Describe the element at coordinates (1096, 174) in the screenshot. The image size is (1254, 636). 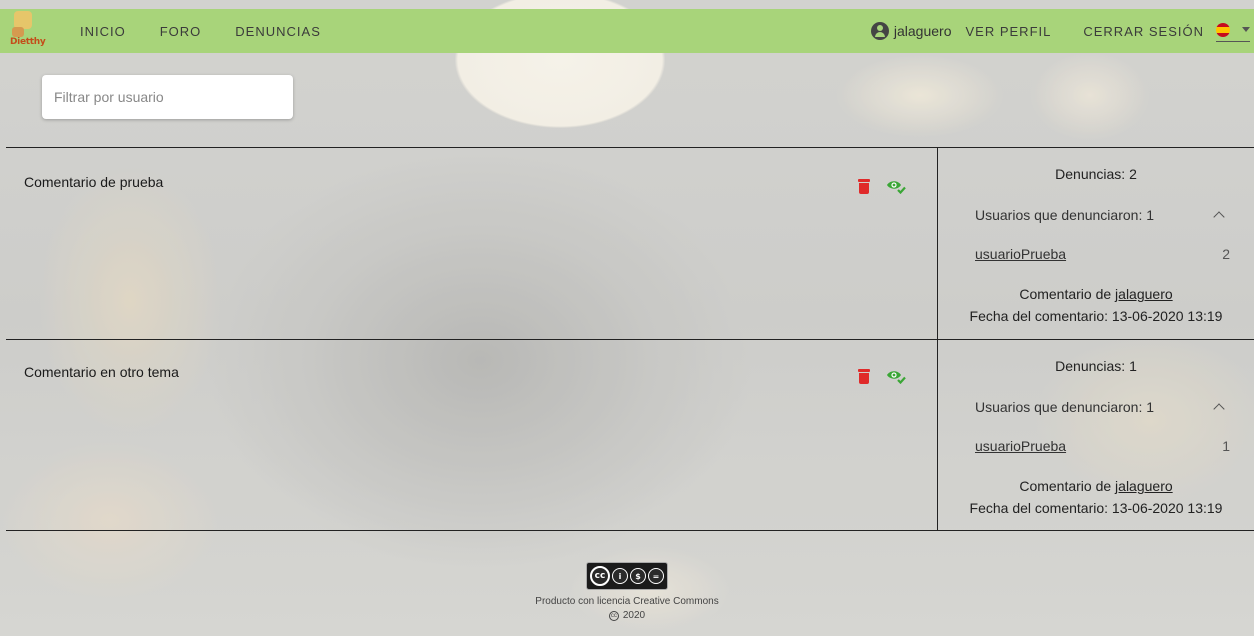
I see `report-count: Denuncias: 2` at that location.